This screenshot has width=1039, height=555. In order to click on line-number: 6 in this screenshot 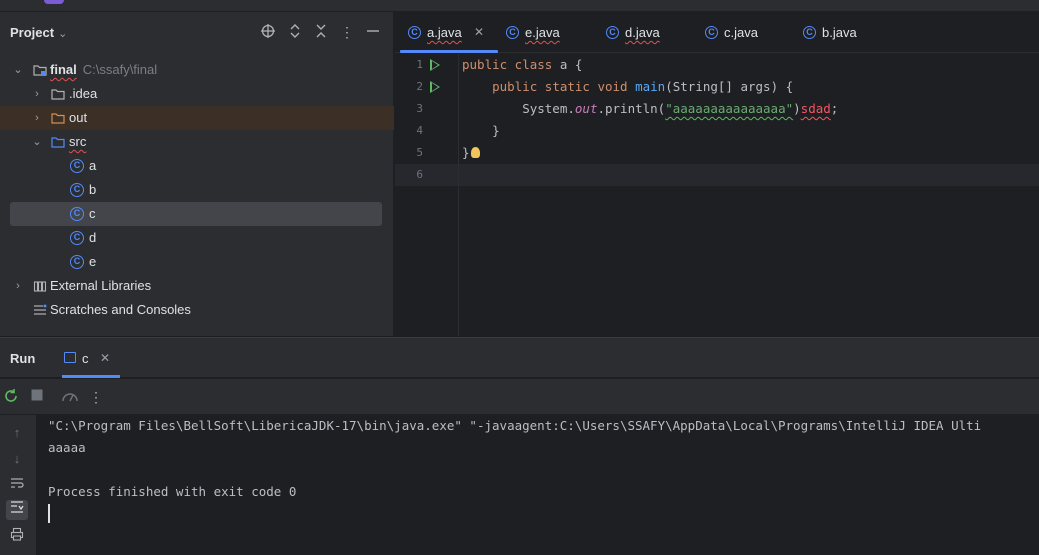, I will do `click(419, 174)`.